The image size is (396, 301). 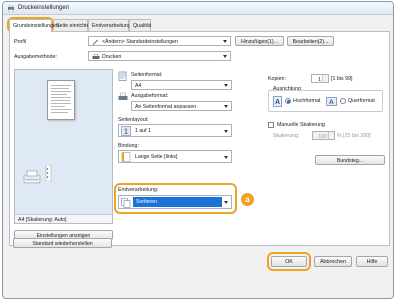 What do you see at coordinates (181, 85) in the screenshot?
I see `page-size-select: A4` at bounding box center [181, 85].